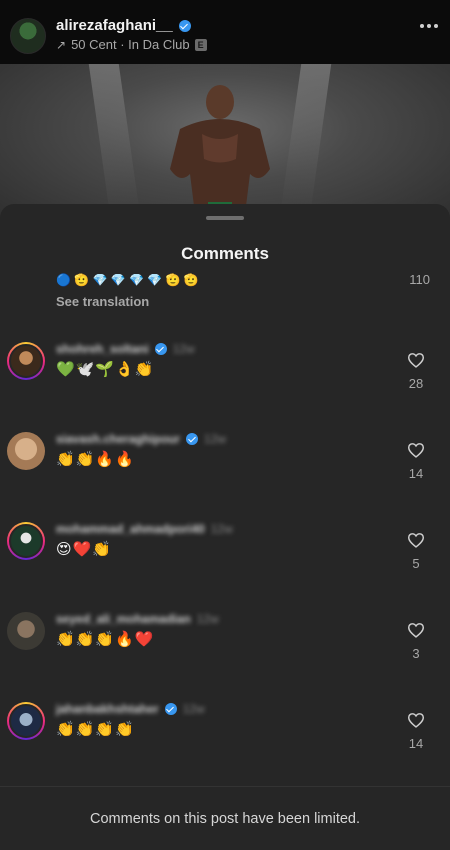 Image resolution: width=450 pixels, height=850 pixels. I want to click on comment-header: siavash.cheraghipour 12w, so click(141, 439).